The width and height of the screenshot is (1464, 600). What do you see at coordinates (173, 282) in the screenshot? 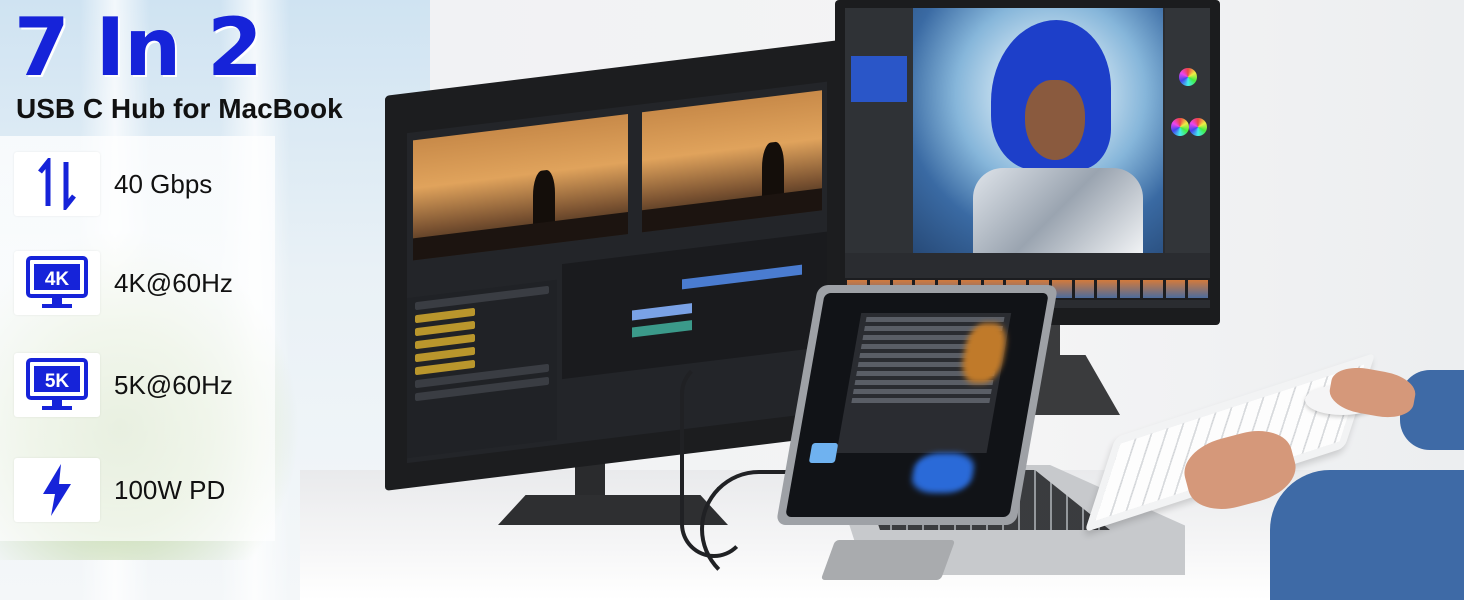
I see `feature-label: 4K@60Hz` at bounding box center [173, 282].